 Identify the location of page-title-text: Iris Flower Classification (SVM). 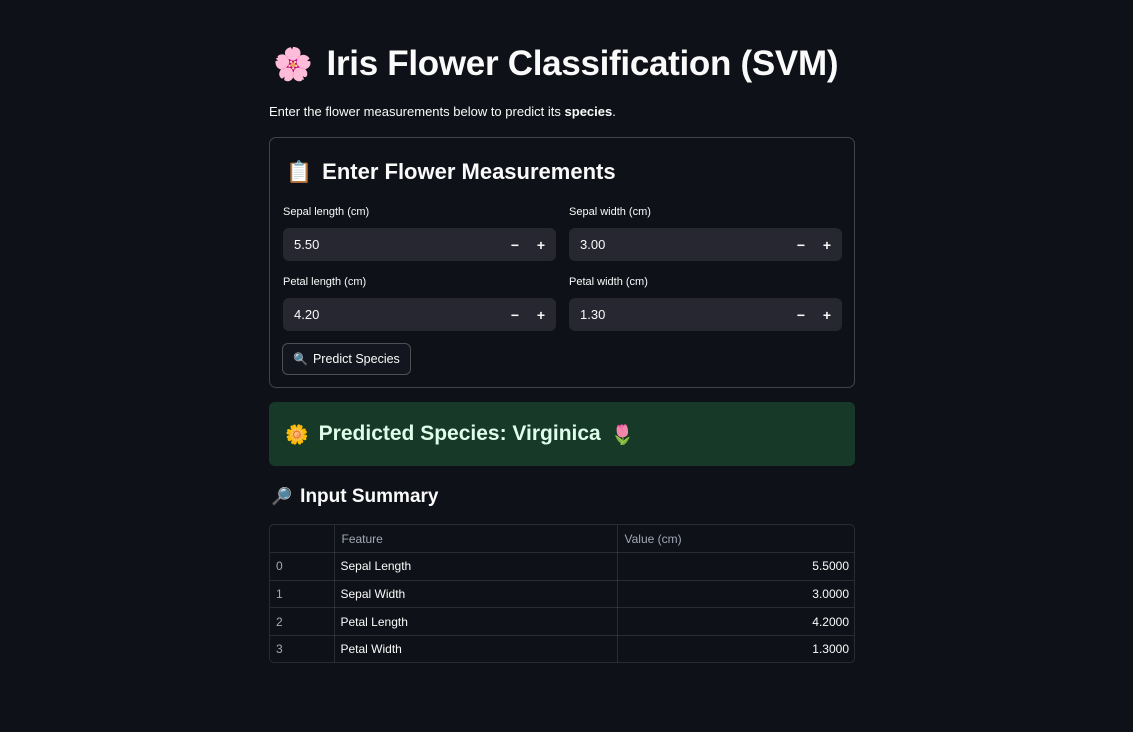
(582, 63).